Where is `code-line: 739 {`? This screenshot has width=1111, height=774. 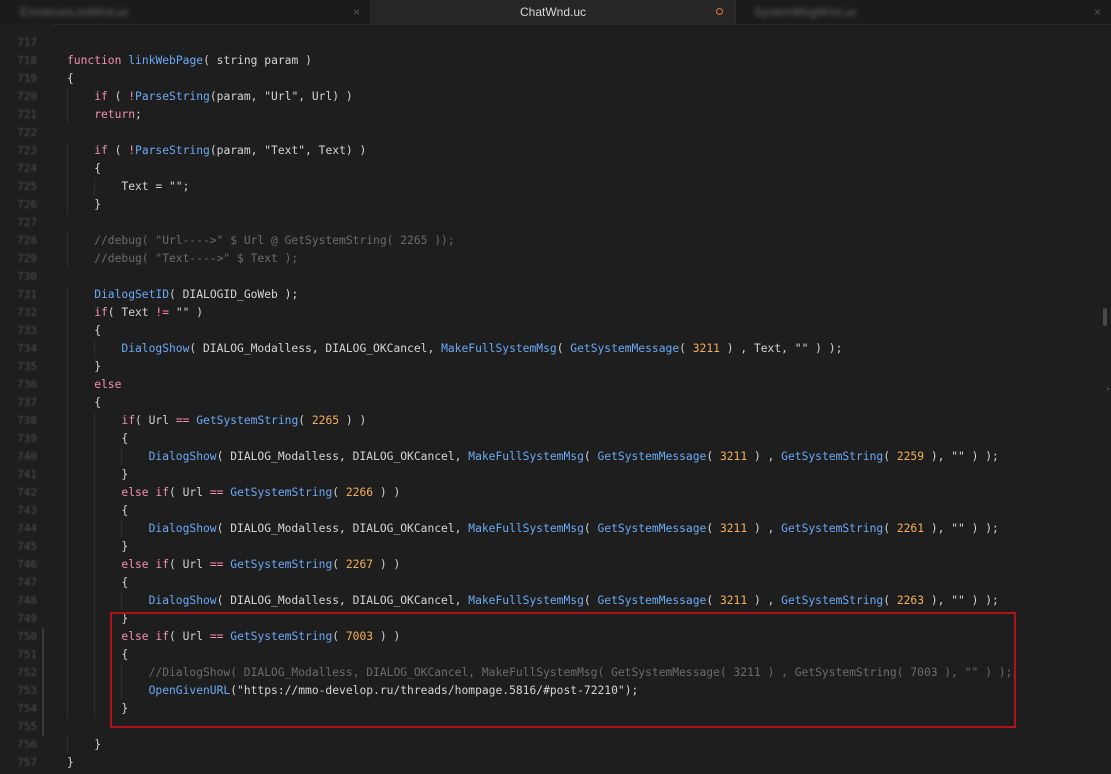
code-line: 739 { is located at coordinates (550, 439).